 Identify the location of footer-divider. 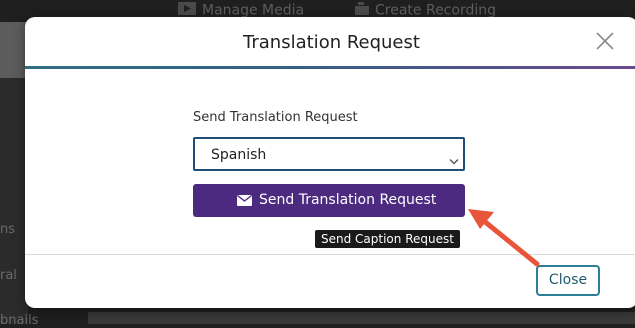
(330, 254).